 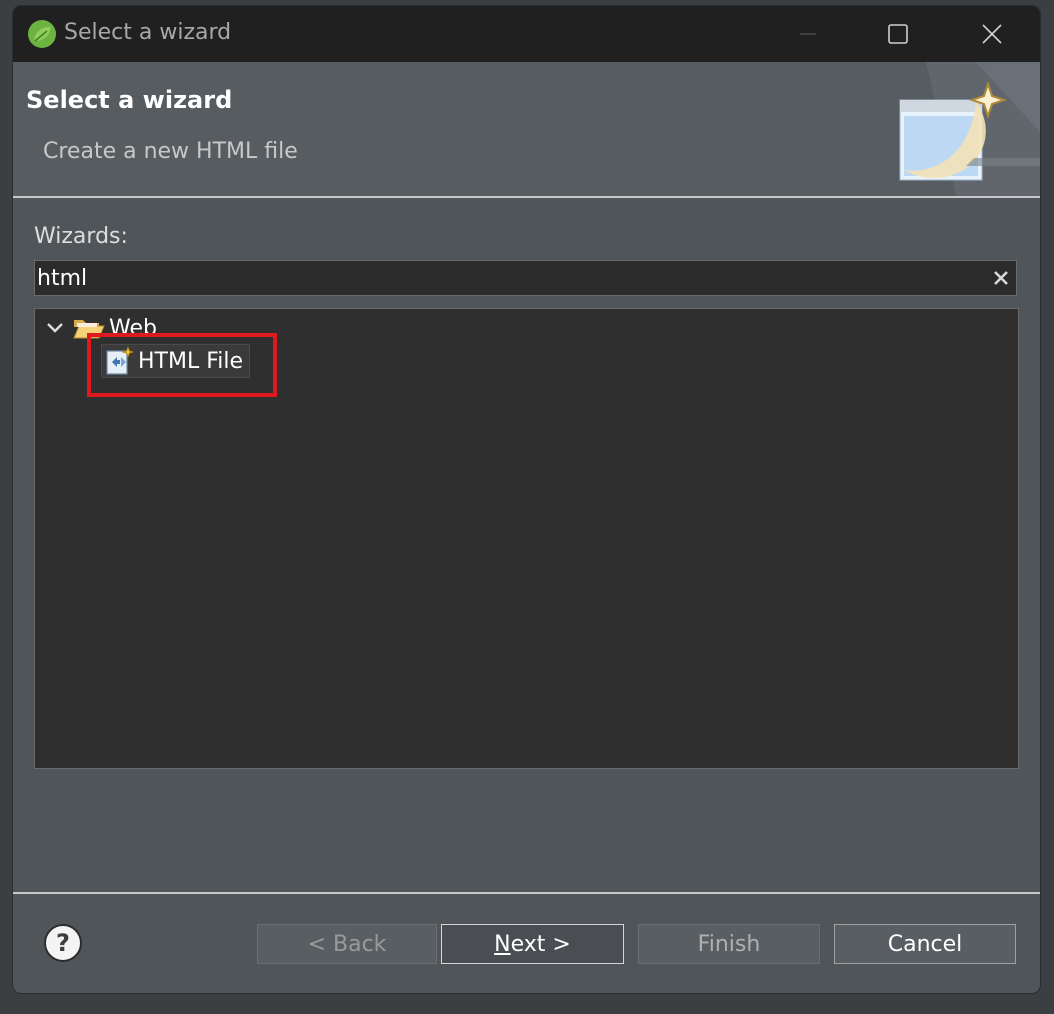 What do you see at coordinates (191, 361) in the screenshot?
I see `tree-item-label: HTML File` at bounding box center [191, 361].